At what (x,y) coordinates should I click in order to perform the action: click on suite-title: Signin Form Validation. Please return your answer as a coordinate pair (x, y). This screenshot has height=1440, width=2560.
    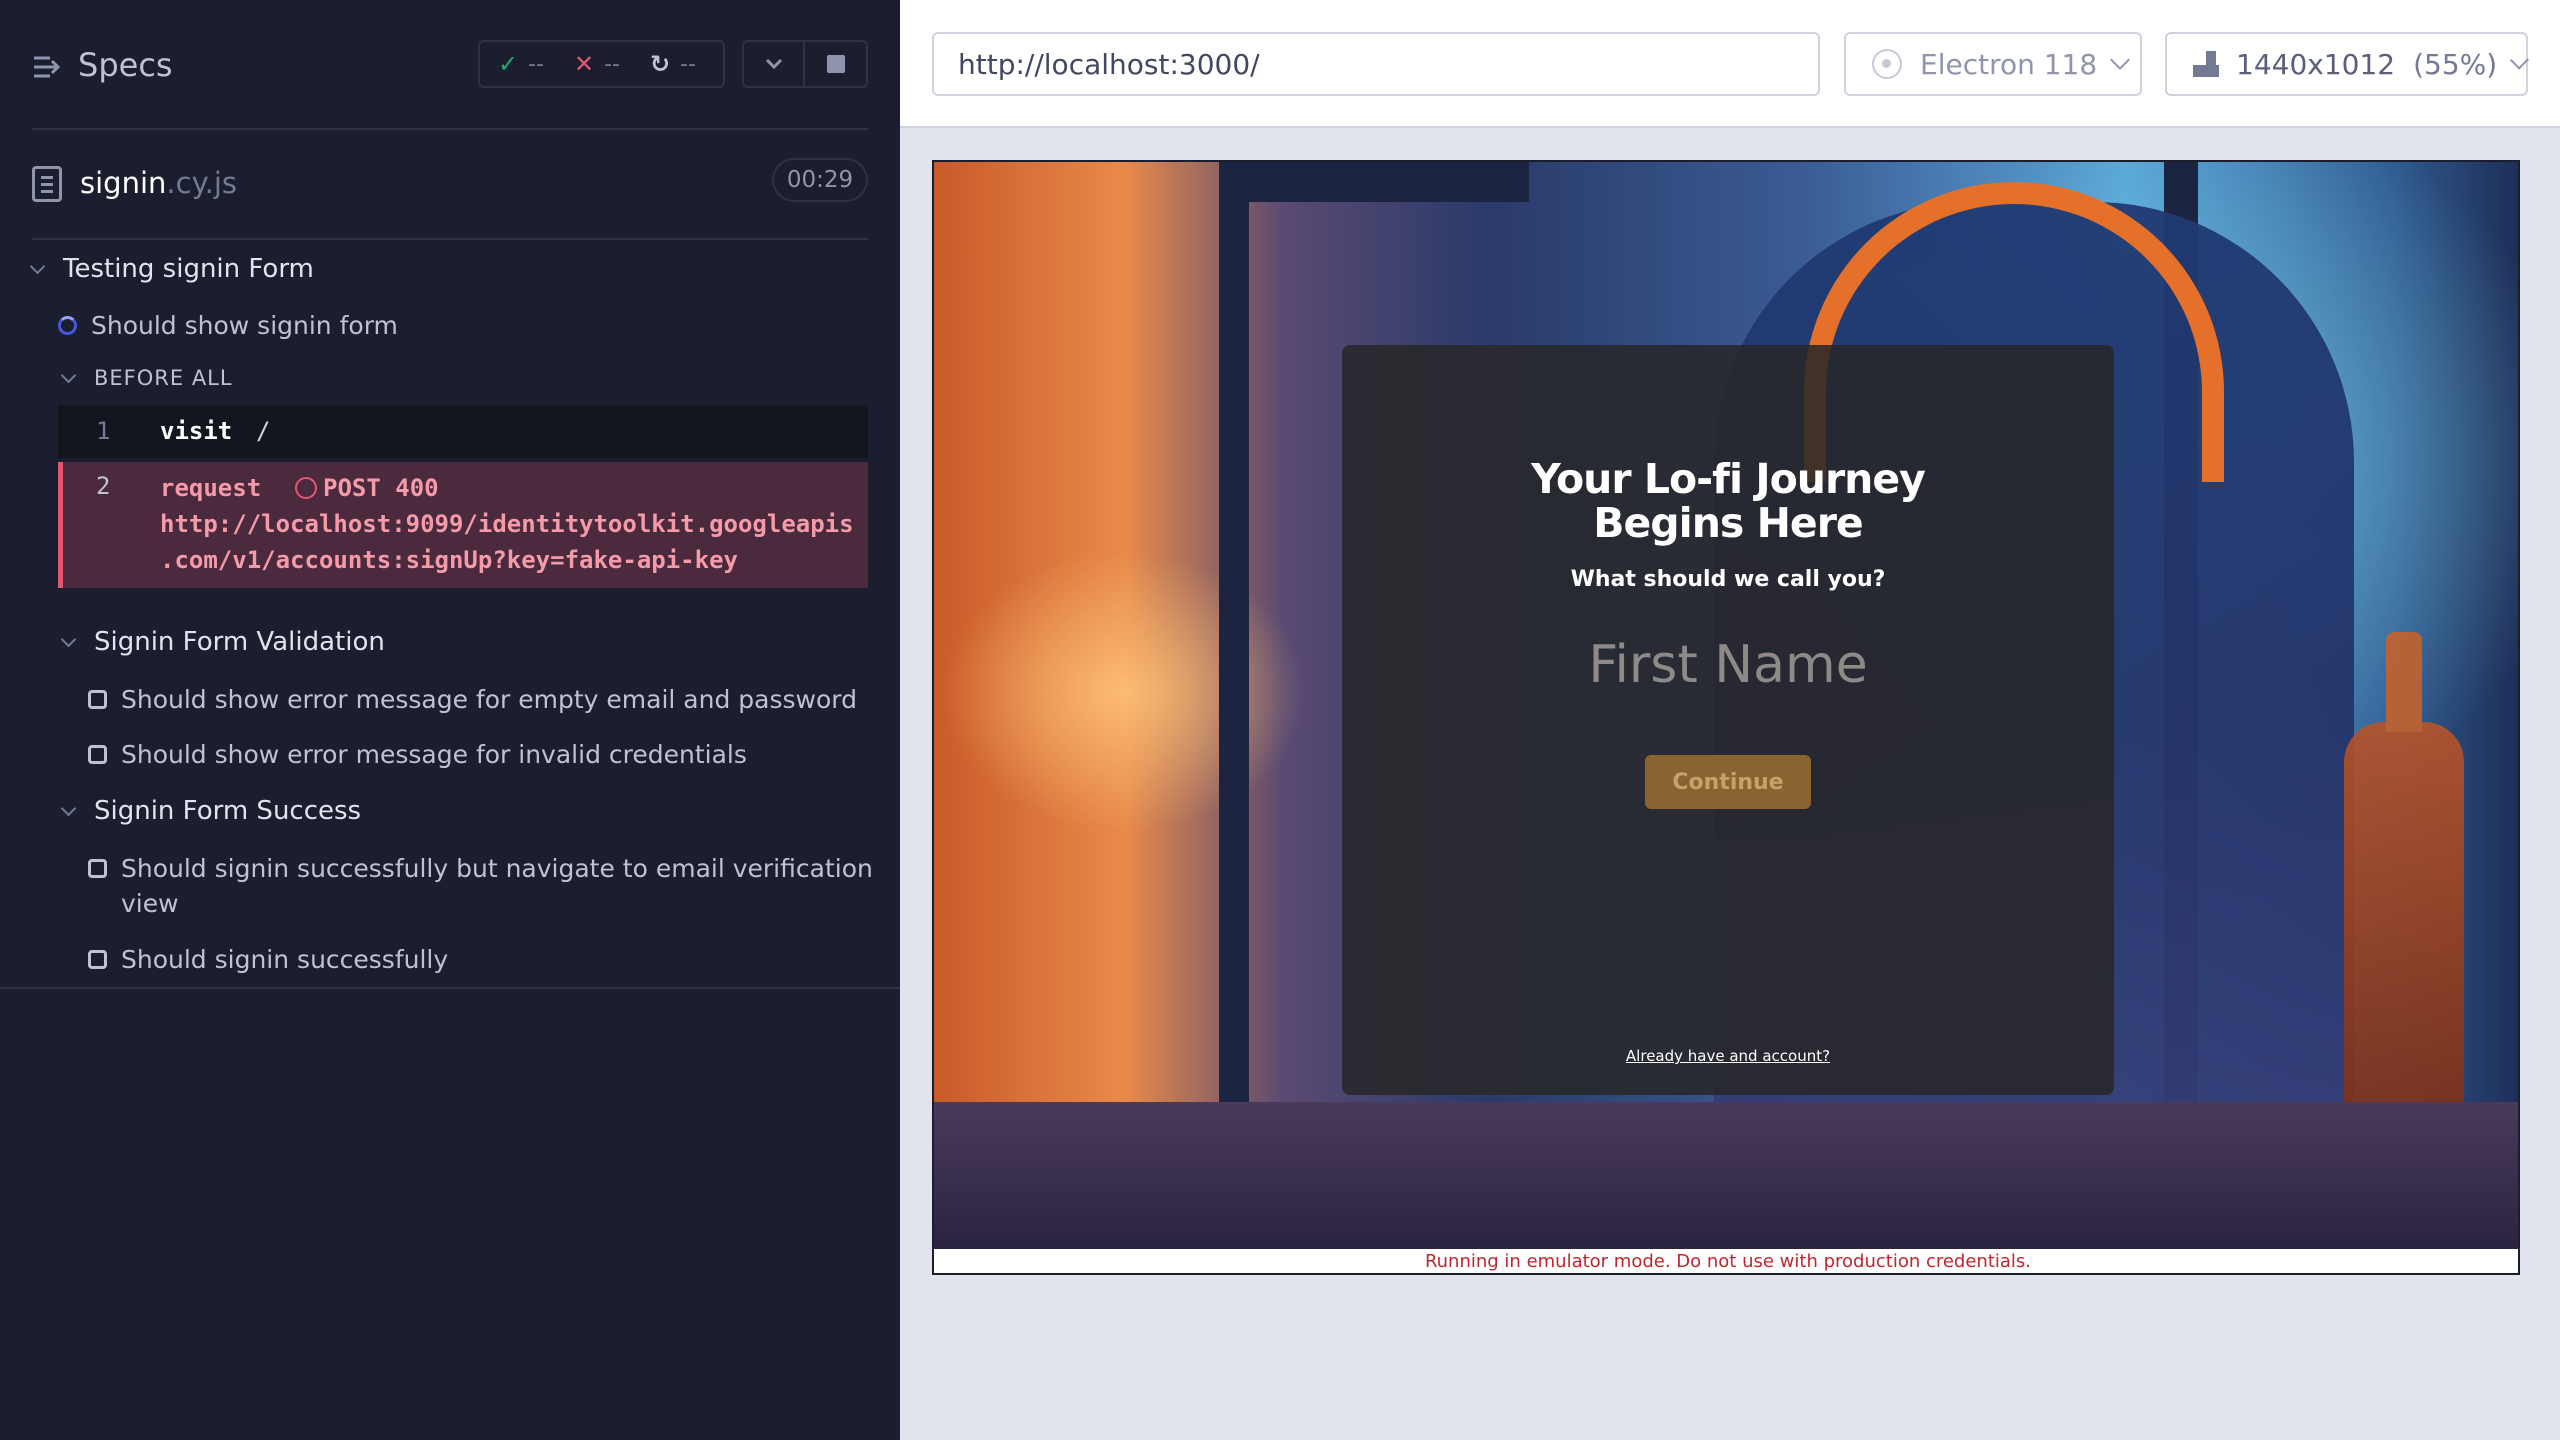
    Looking at the image, I should click on (239, 642).